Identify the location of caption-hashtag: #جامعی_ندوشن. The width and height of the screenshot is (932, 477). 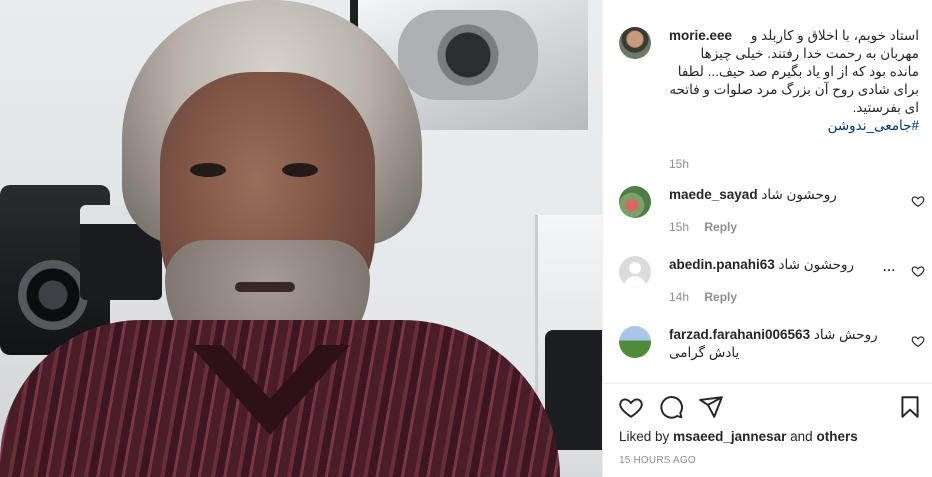
(794, 126).